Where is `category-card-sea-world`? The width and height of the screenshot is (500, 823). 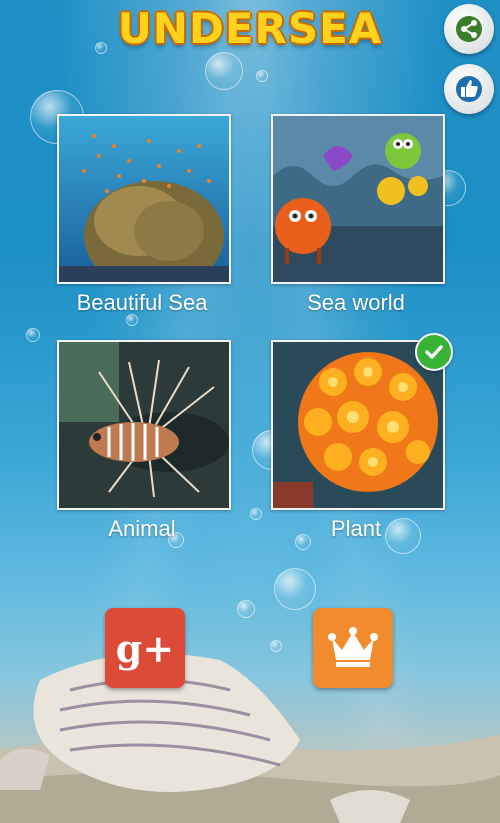
category-card-sea-world is located at coordinates (358, 199).